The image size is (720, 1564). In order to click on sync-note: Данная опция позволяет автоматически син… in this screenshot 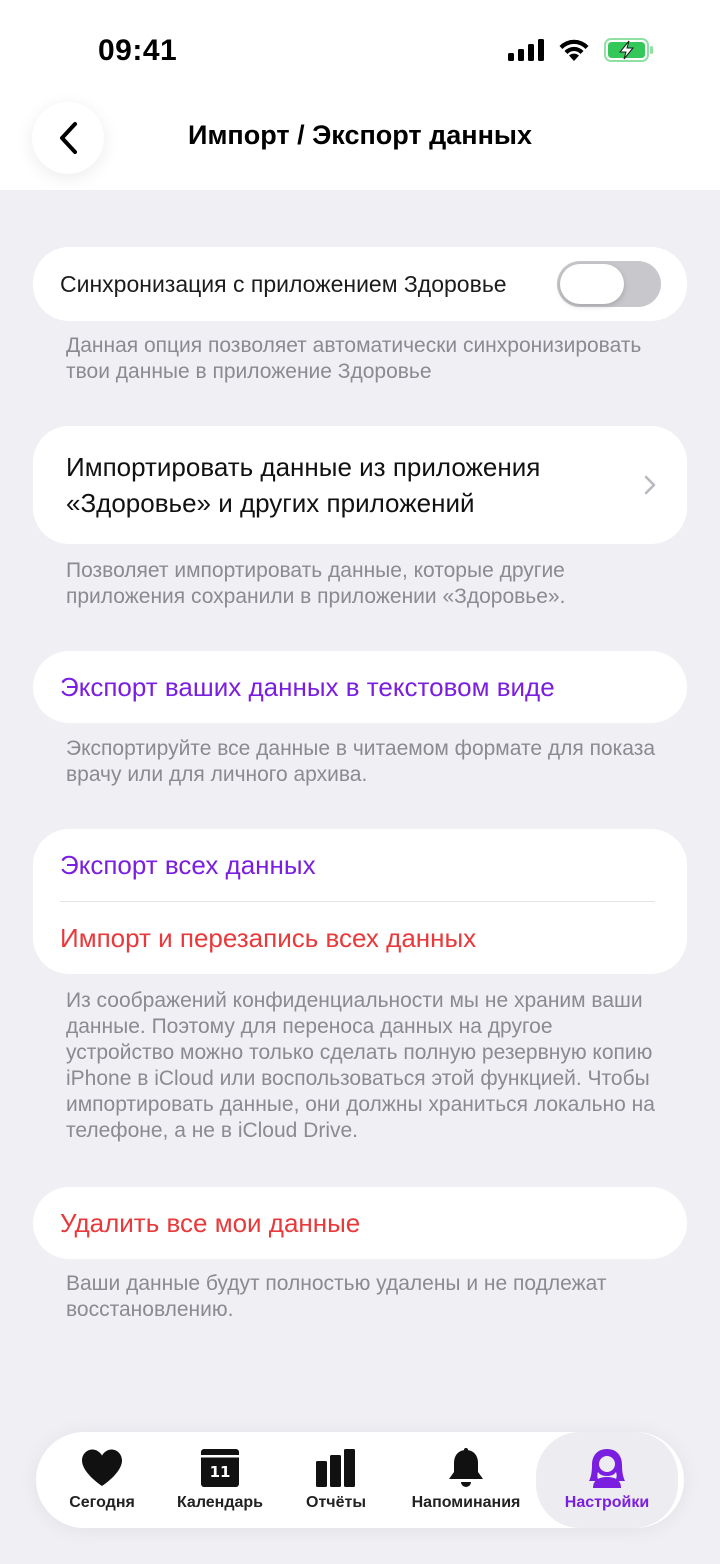, I will do `click(354, 358)`.